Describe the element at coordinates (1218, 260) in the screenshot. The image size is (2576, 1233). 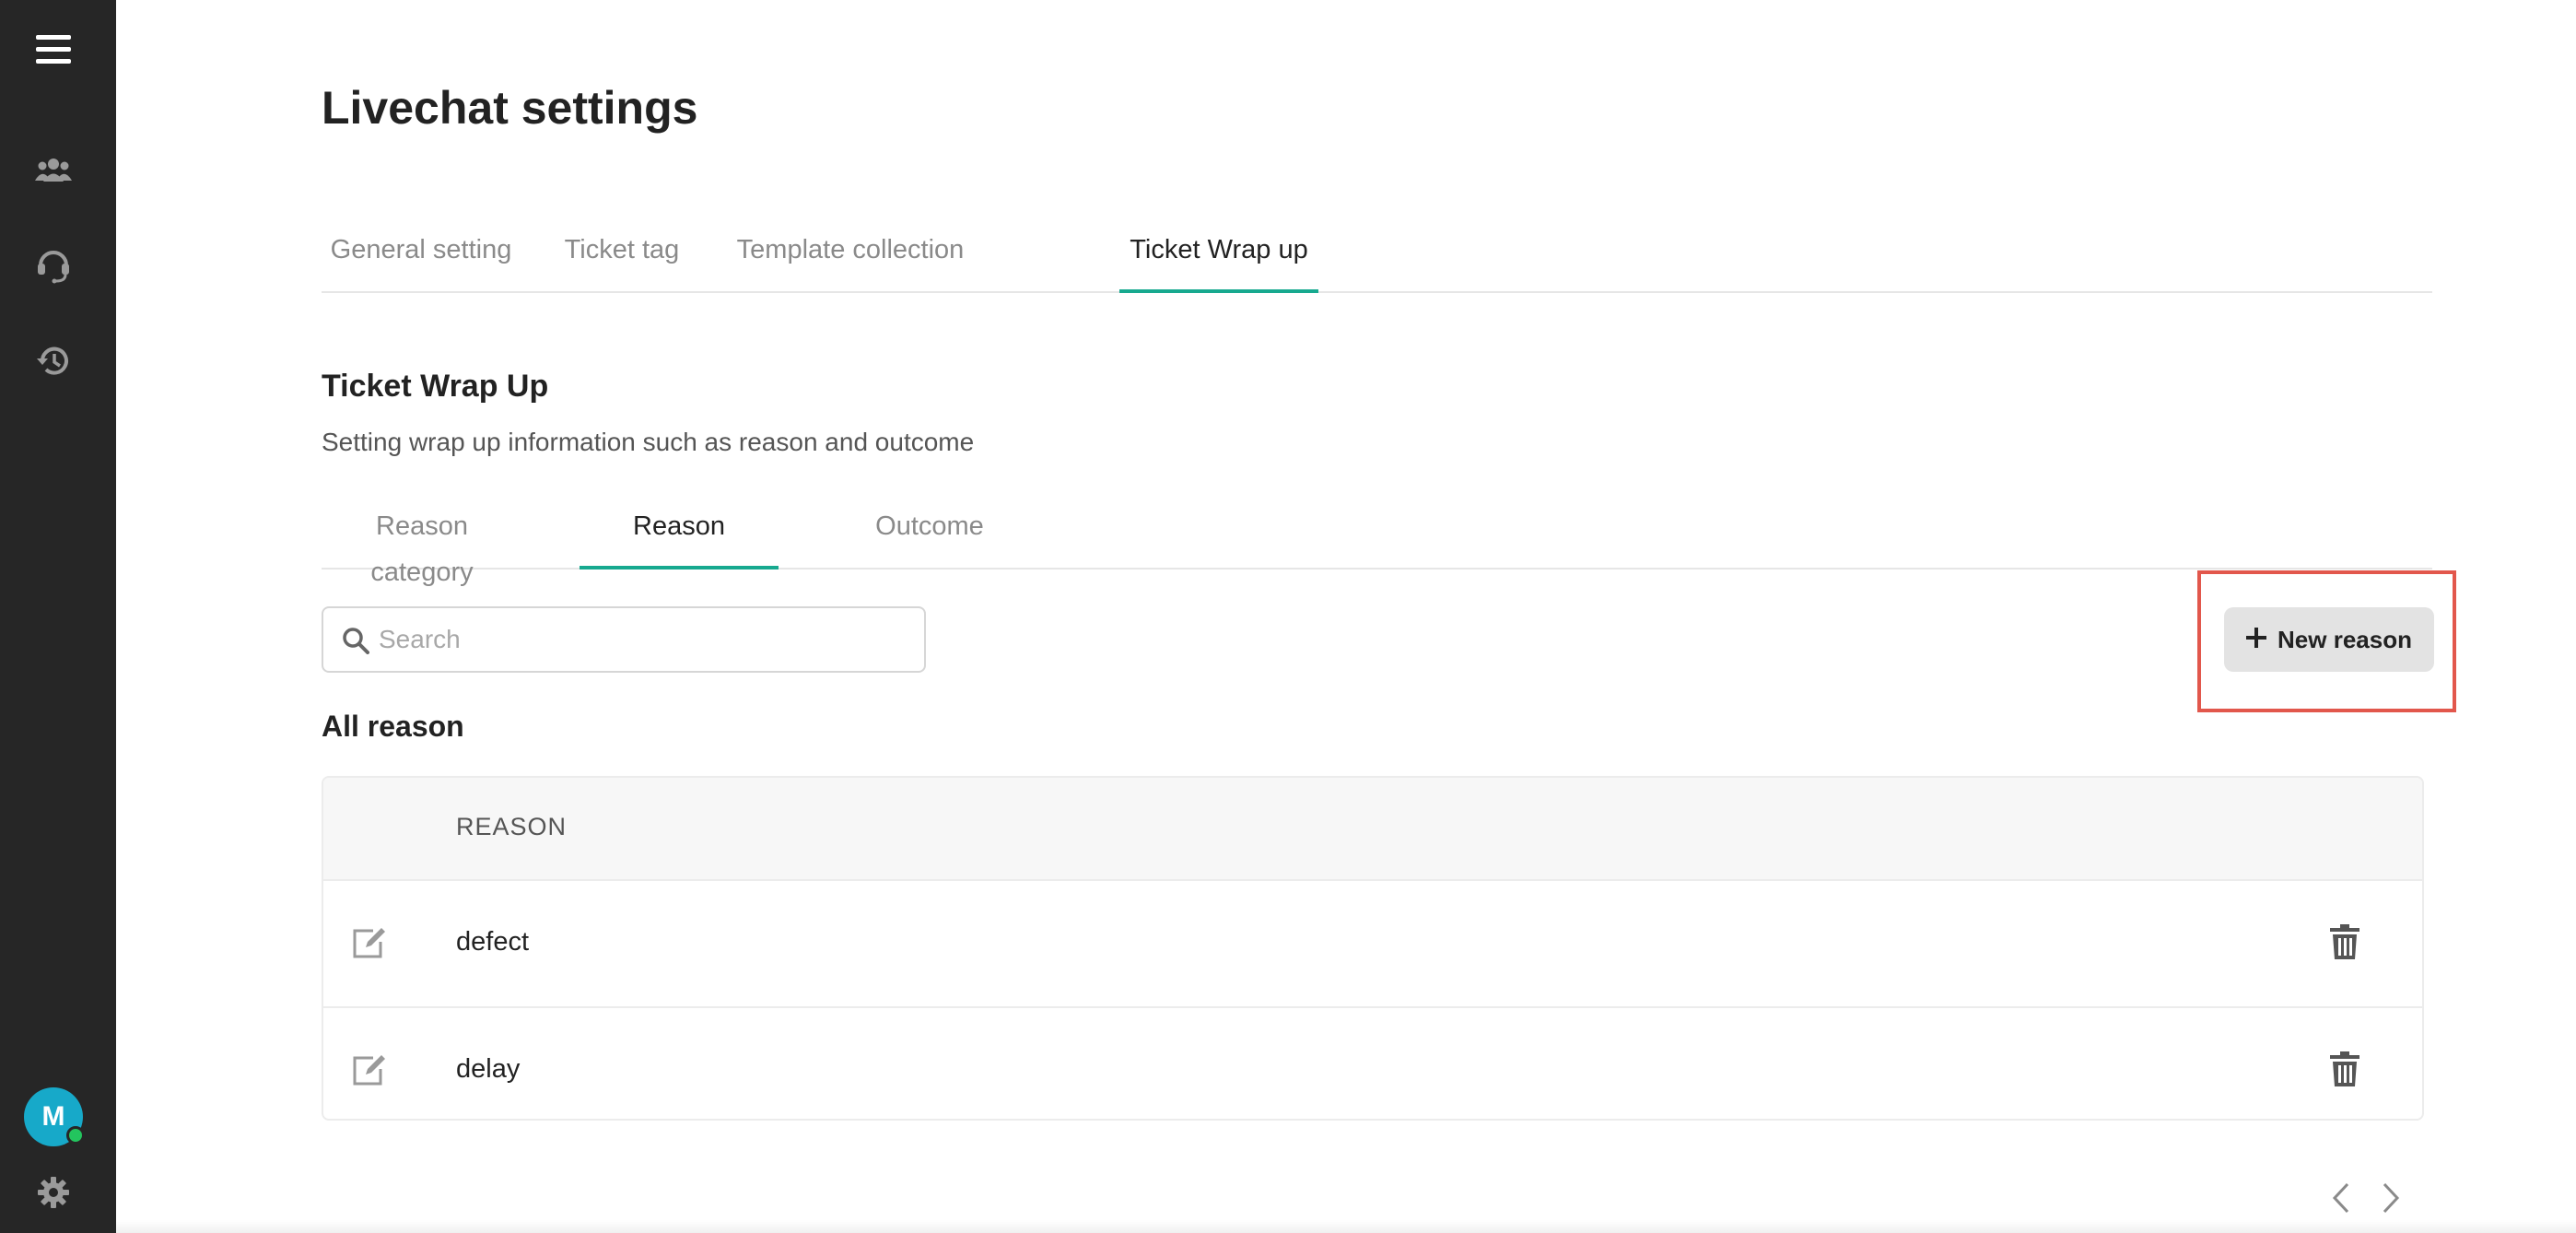
I see `tab-ticket-wrap-up: Ticket Wrap up` at that location.